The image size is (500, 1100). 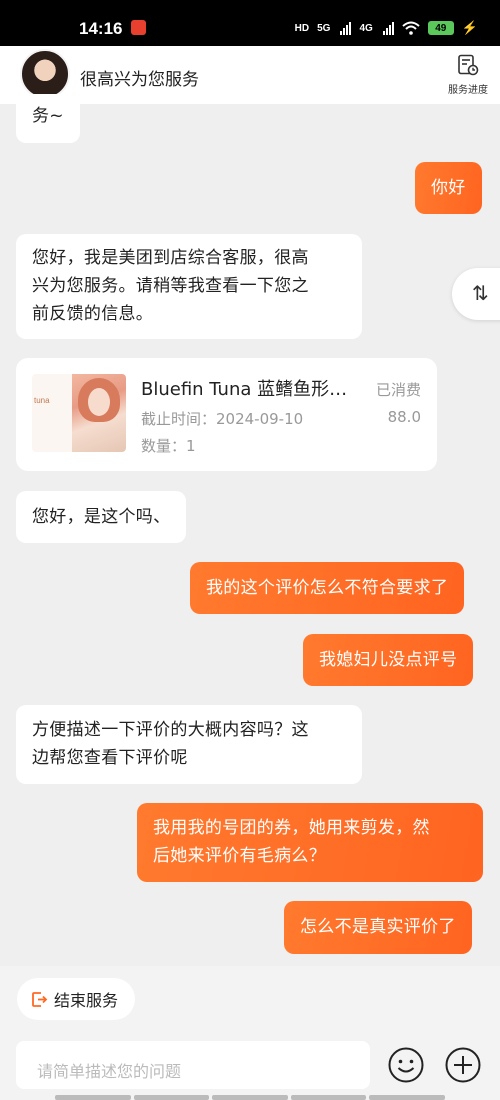 I want to click on notification-app-icon, so click(x=138, y=27).